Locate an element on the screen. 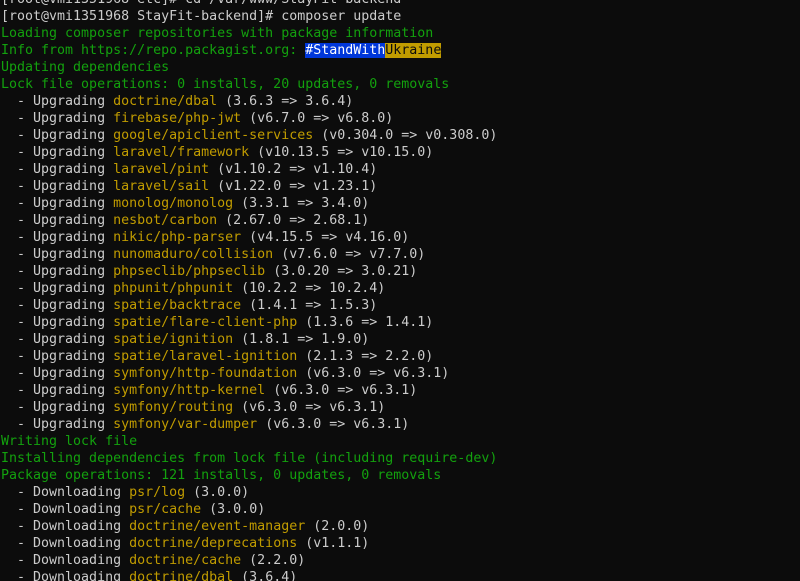 The height and width of the screenshot is (581, 800). package-name: spatie/ignition is located at coordinates (173, 339).